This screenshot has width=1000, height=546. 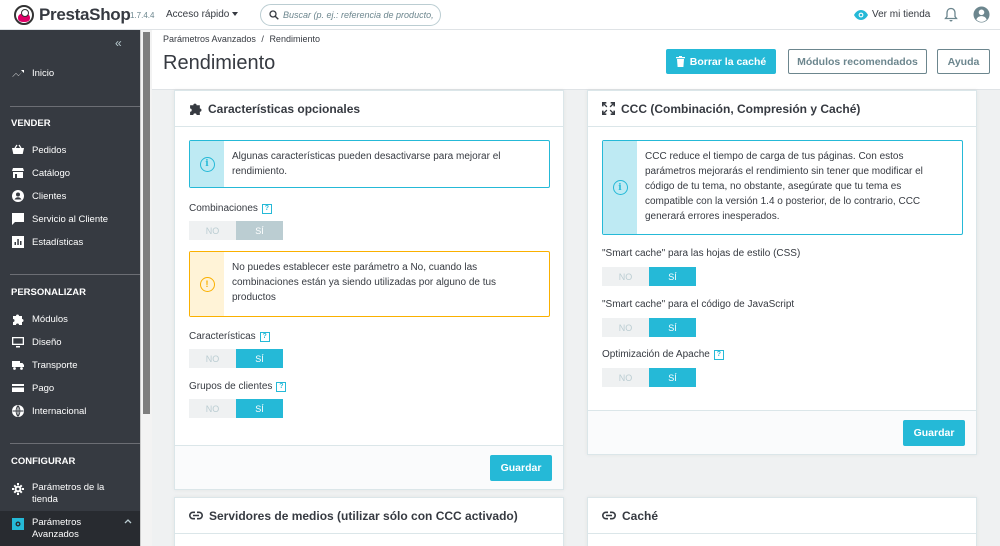 I want to click on trending-up-icon, so click(x=18, y=73).